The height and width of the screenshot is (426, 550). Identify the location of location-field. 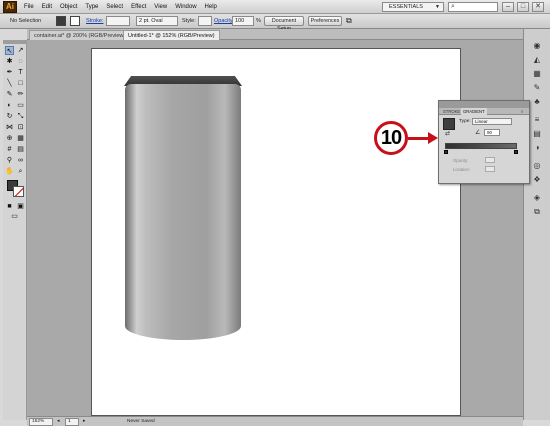
(490, 169).